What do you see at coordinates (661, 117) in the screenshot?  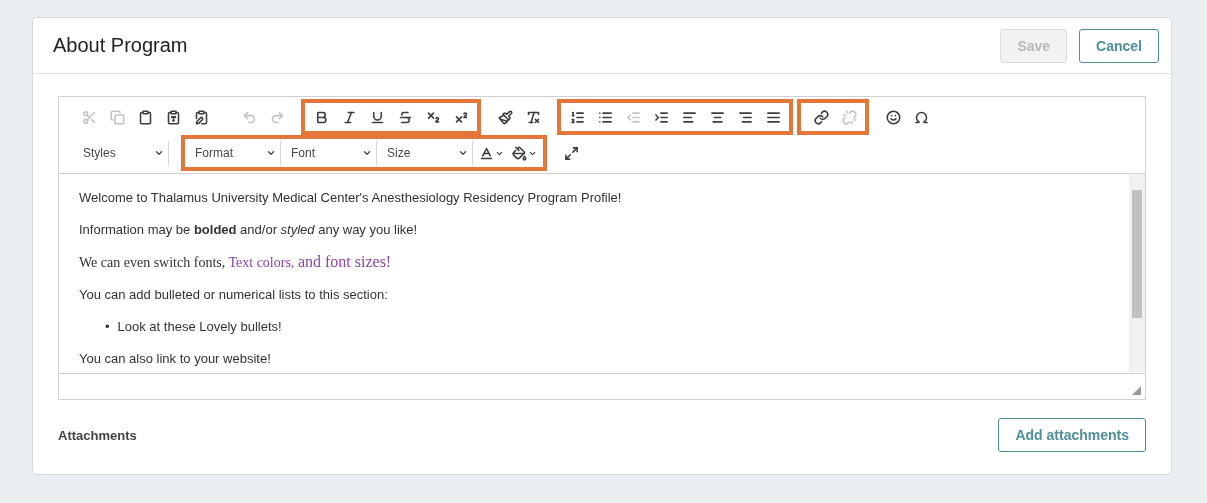 I see `indent-icon` at bounding box center [661, 117].